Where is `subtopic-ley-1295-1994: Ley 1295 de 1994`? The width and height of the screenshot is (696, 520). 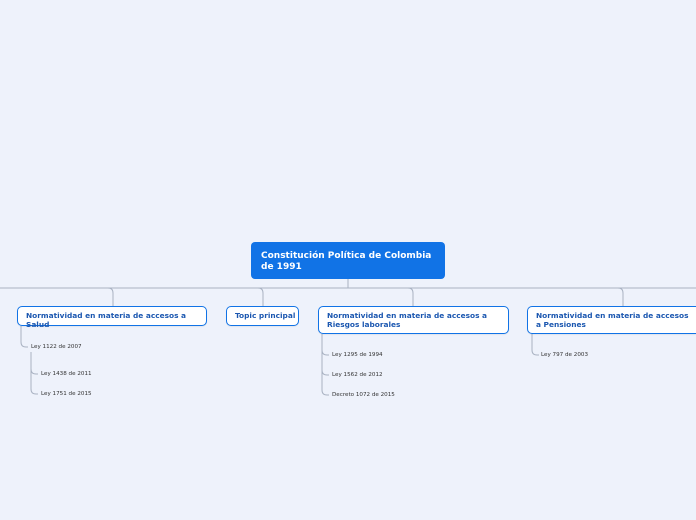 subtopic-ley-1295-1994: Ley 1295 de 1994 is located at coordinates (357, 355).